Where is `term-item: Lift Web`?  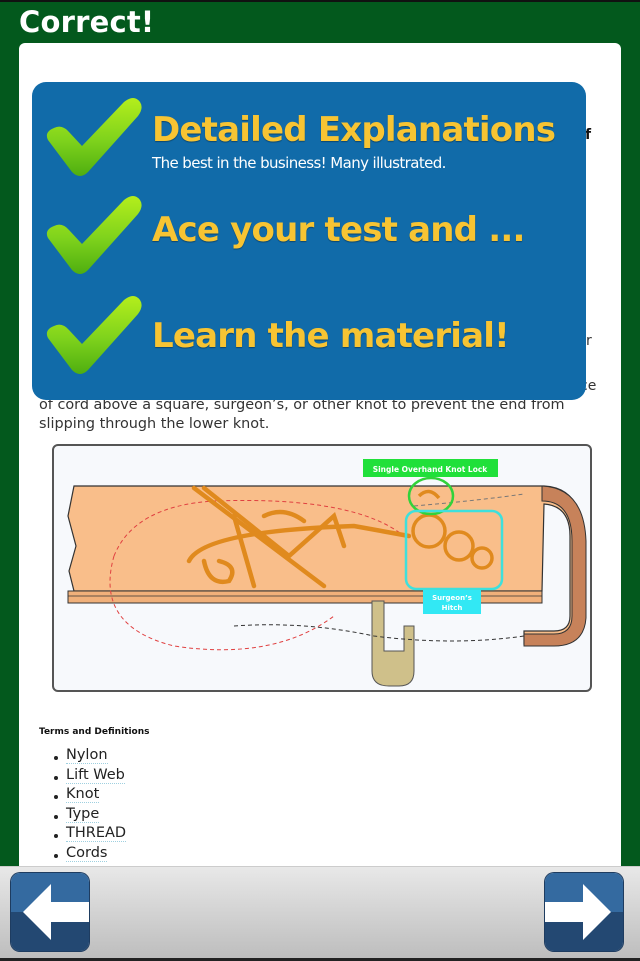 term-item: Lift Web is located at coordinates (89, 776).